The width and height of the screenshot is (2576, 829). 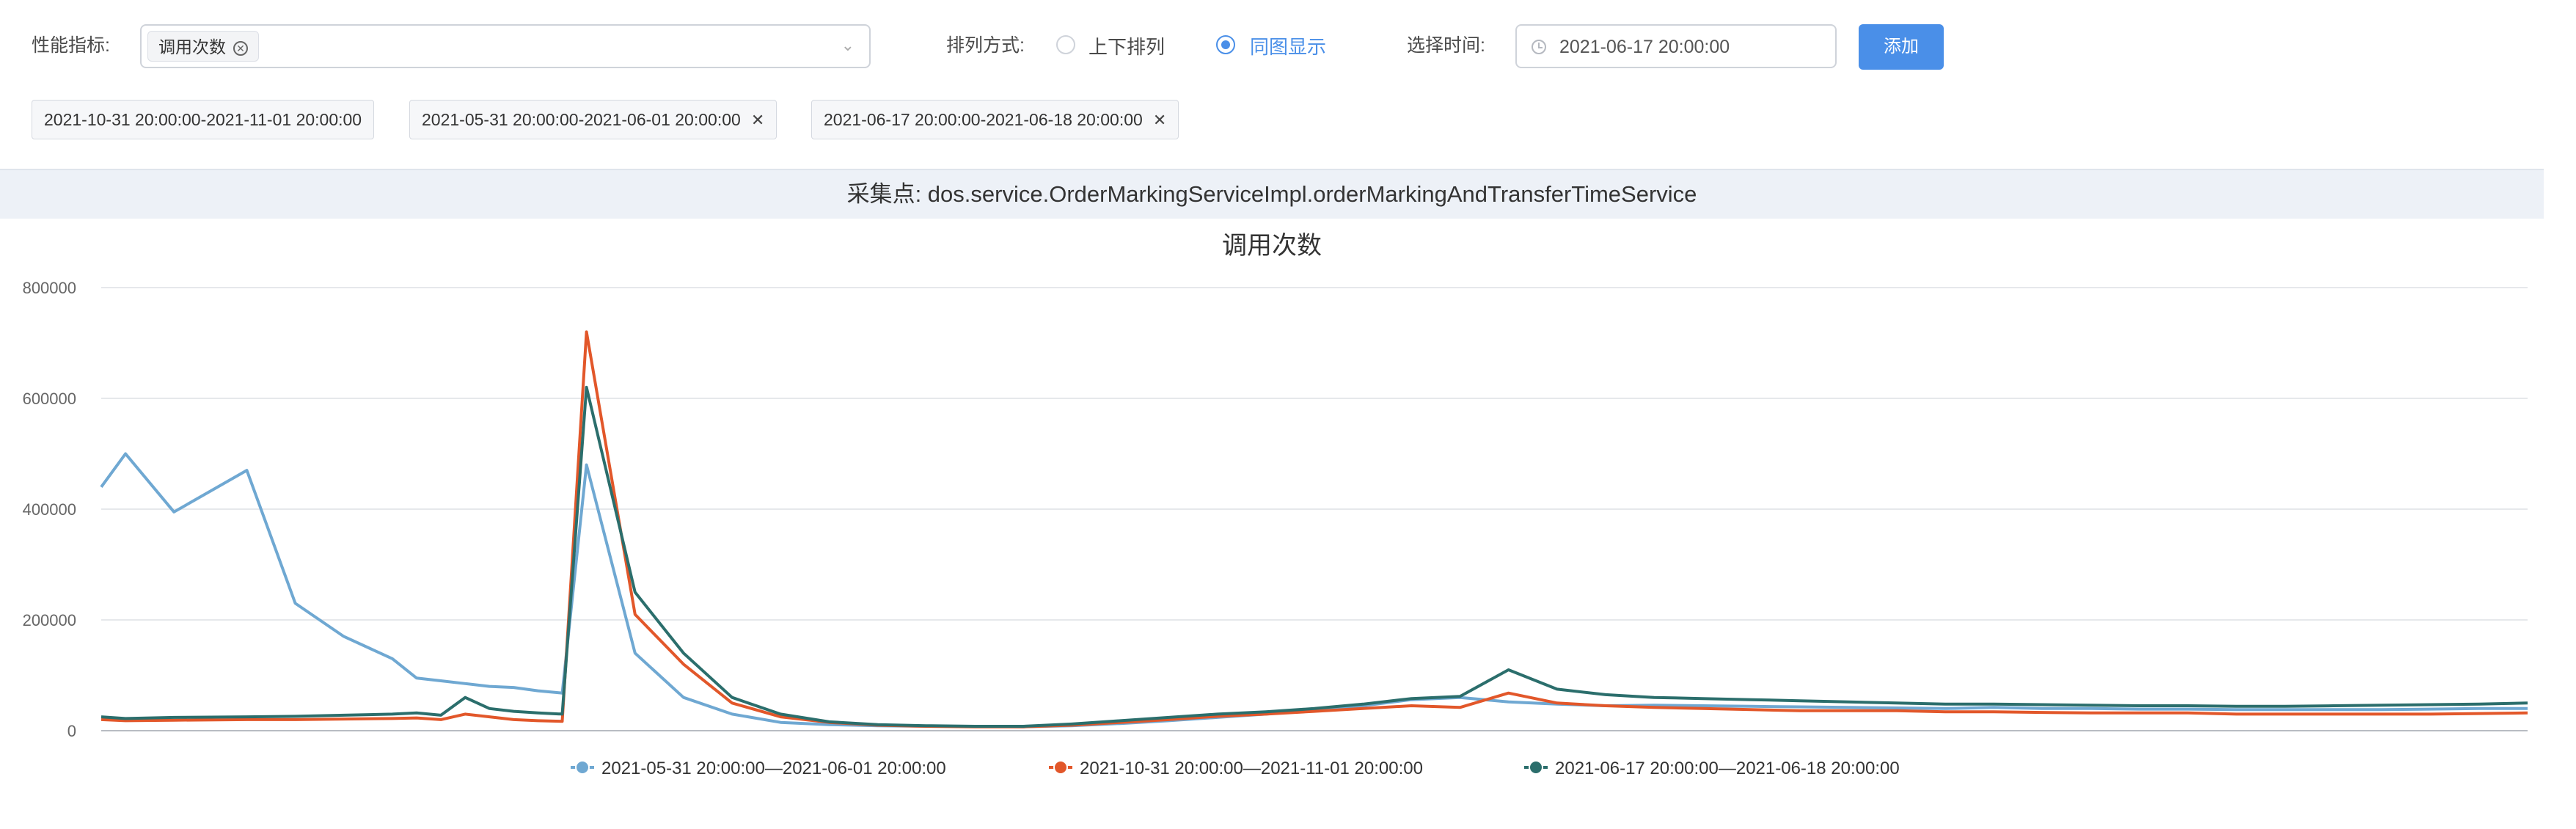 What do you see at coordinates (1251, 768) in the screenshot?
I see `legend-label: 2021-10-31 20:00:00—2021-11-01 20:00:00` at bounding box center [1251, 768].